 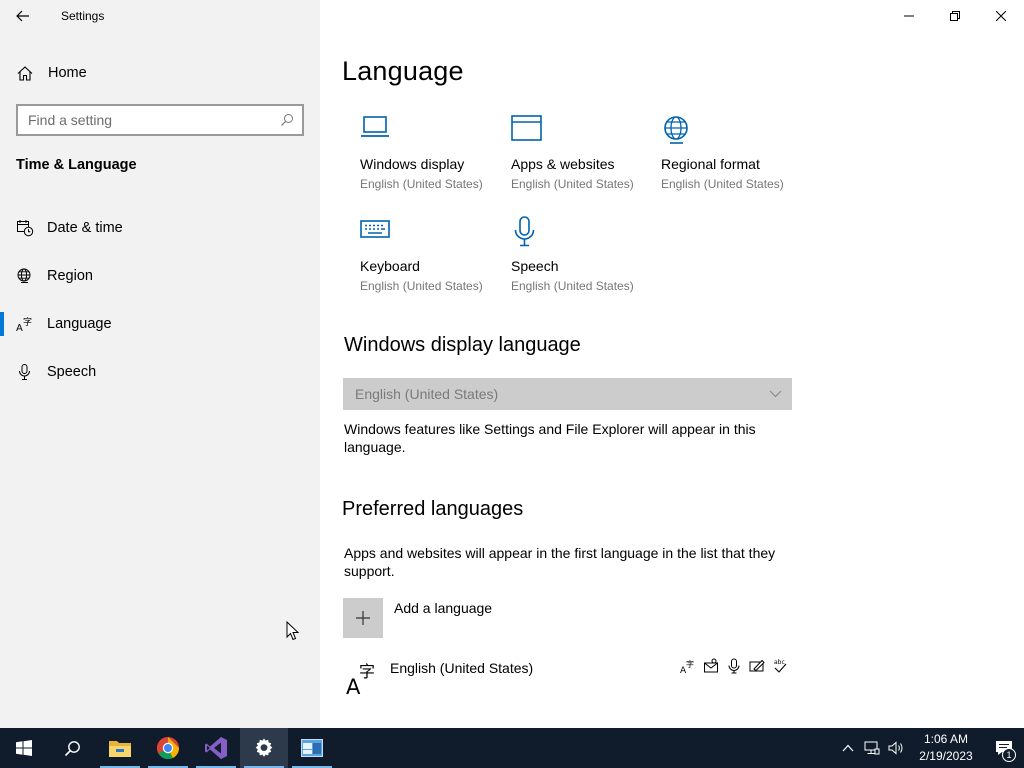 I want to click on search-input, so click(x=154, y=120).